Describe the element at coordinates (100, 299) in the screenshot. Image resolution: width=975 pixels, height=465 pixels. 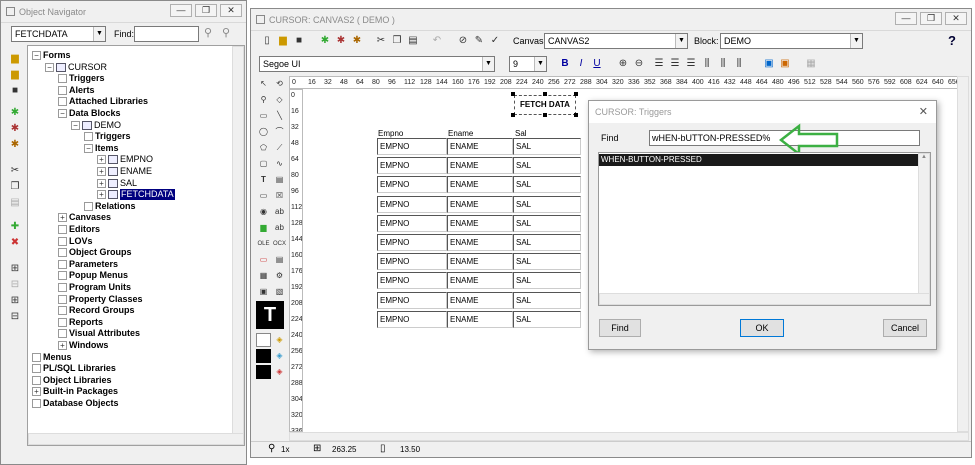
I see `tree-node: Property Classes` at that location.